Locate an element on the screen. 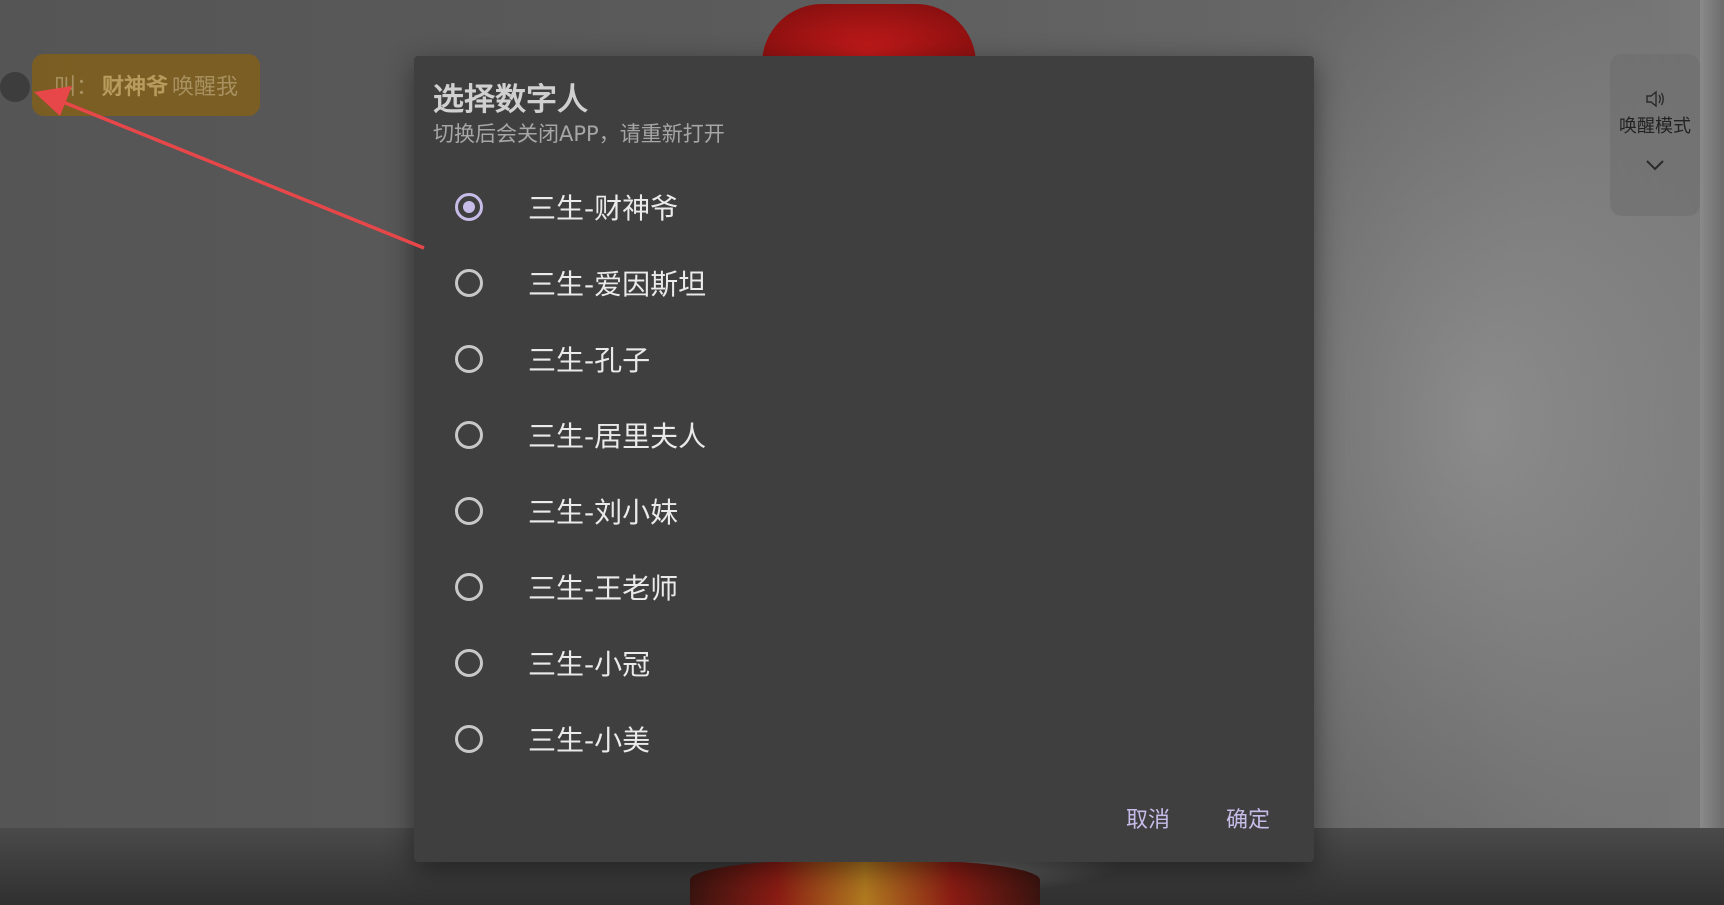 The height and width of the screenshot is (905, 1724). cancel-button: 取消 is located at coordinates (1148, 818).